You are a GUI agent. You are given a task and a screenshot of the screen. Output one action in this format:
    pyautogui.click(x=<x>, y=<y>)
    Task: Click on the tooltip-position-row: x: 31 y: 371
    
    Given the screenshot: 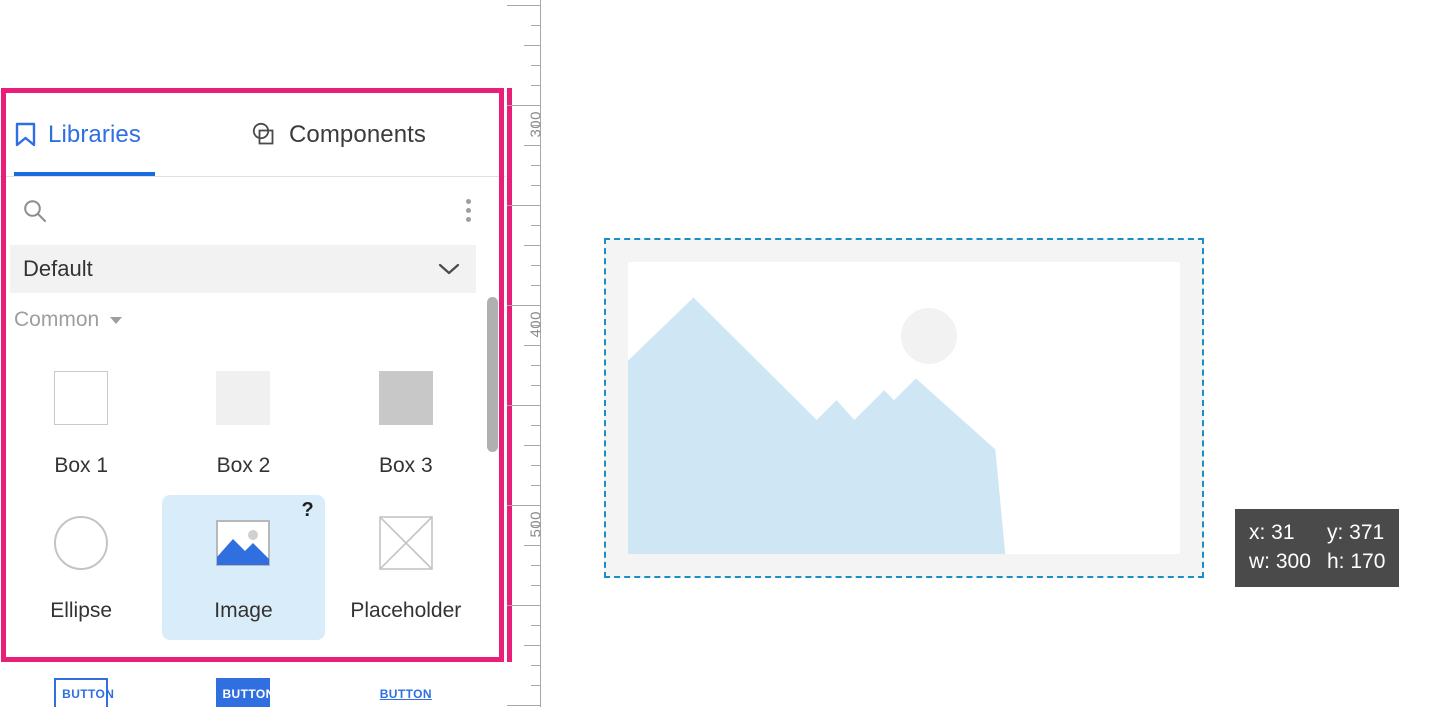 What is the action you would take?
    pyautogui.click(x=1317, y=532)
    